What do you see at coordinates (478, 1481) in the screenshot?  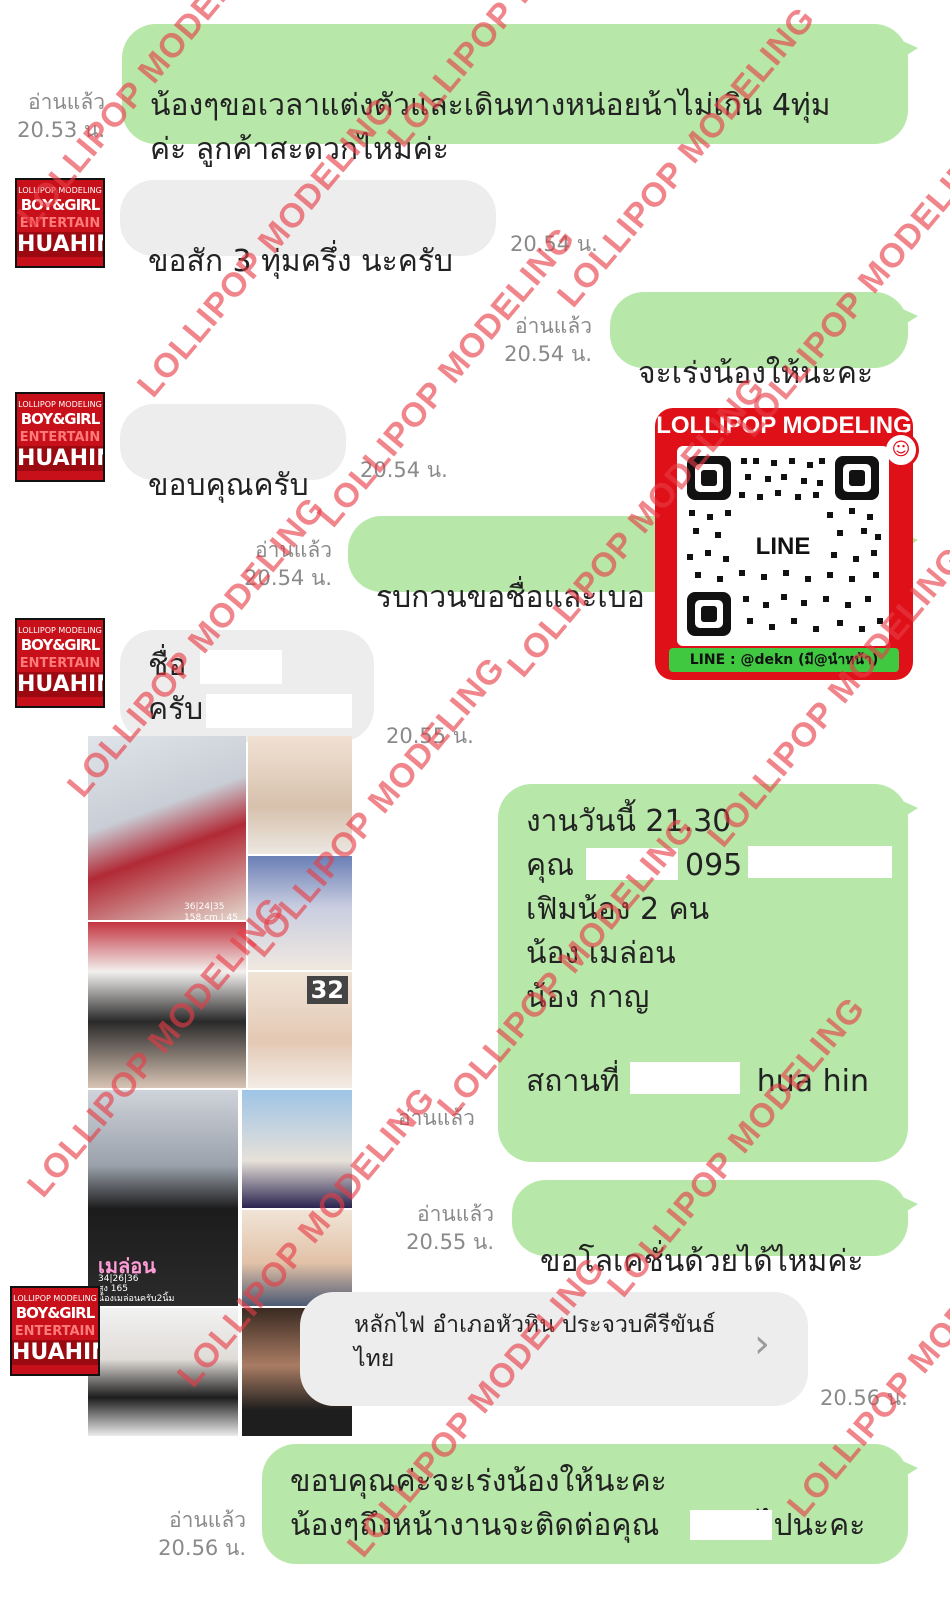 I see `message-text: ขอบคุณค่ะจะเร่งน้องให้นะคะ` at bounding box center [478, 1481].